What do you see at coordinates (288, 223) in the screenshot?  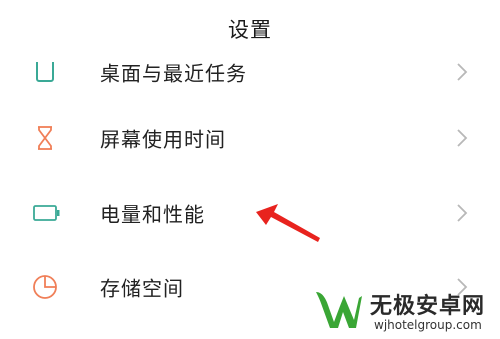 I see `red-arrow-pointer-icon` at bounding box center [288, 223].